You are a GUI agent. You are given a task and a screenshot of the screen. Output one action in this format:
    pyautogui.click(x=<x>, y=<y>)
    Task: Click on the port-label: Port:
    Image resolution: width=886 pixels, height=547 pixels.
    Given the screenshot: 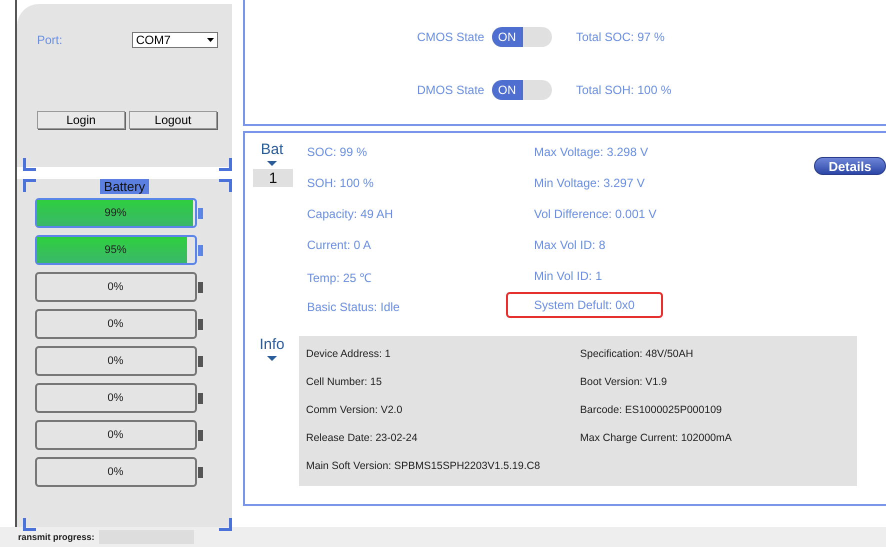 What is the action you would take?
    pyautogui.click(x=49, y=40)
    